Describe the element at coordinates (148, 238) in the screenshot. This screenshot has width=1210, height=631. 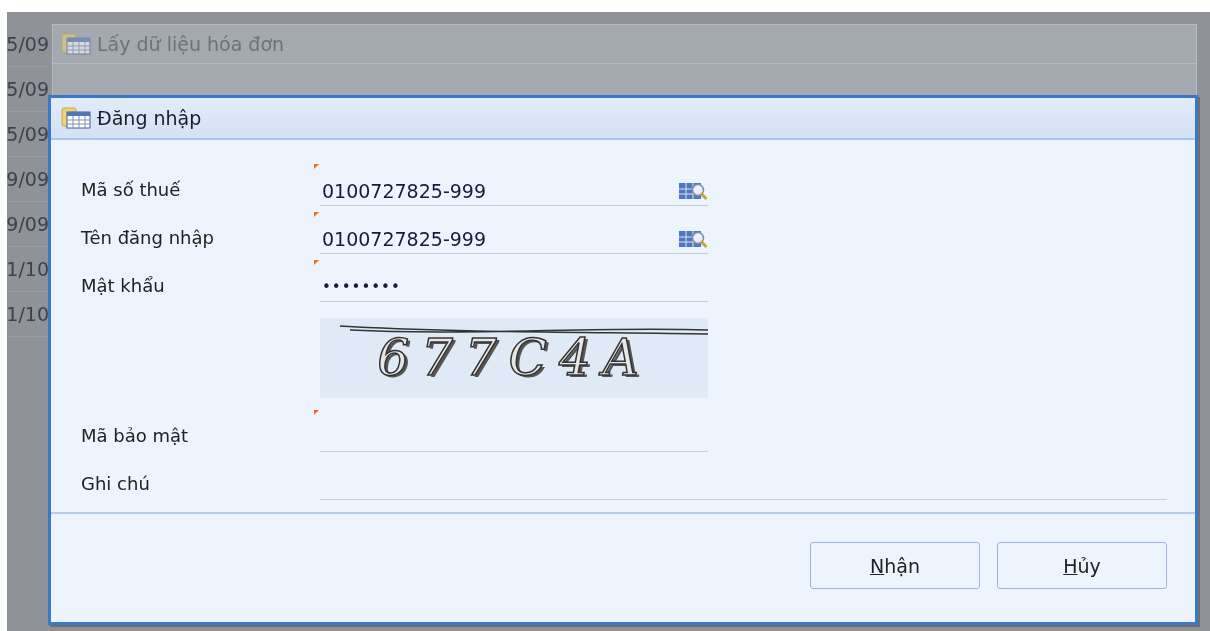
I see `field-label: Tên đăng nhập` at that location.